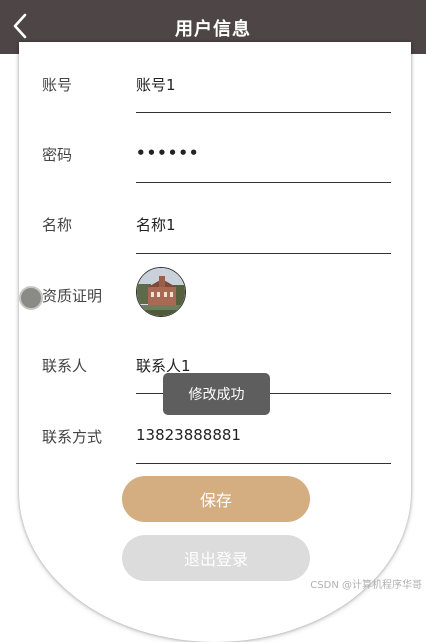 This screenshot has width=426, height=642. What do you see at coordinates (72, 296) in the screenshot?
I see `credential-label: 资质证明` at bounding box center [72, 296].